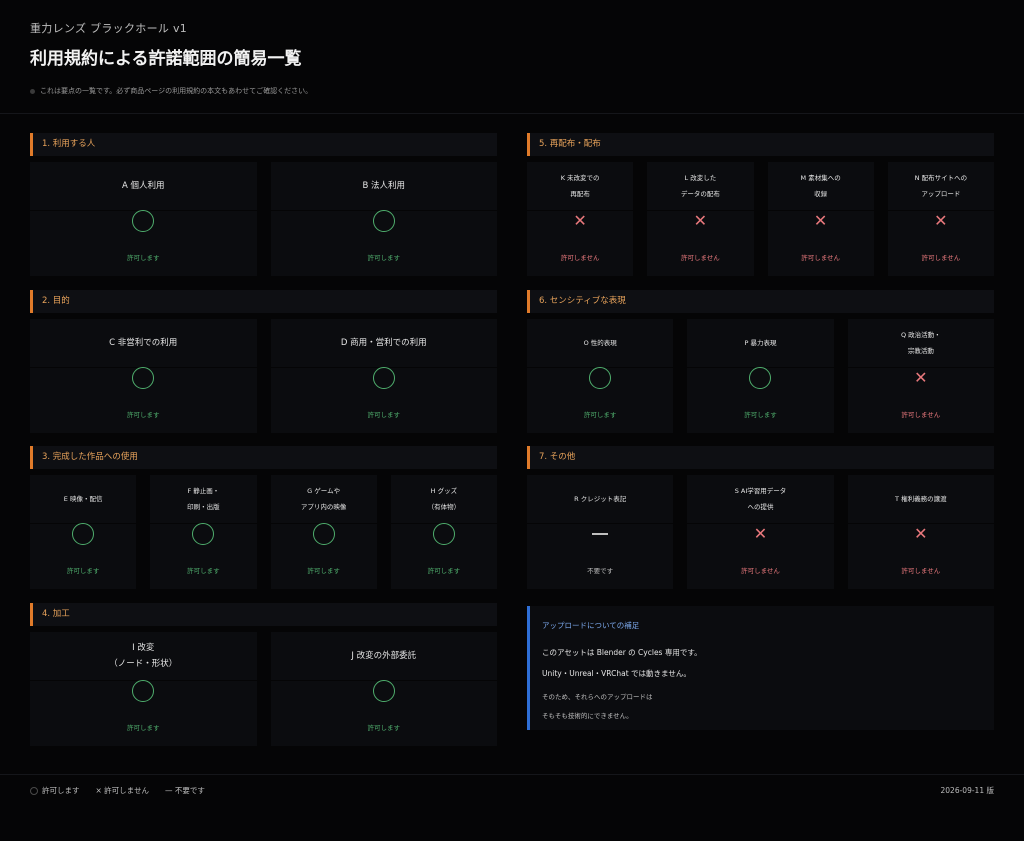  Describe the element at coordinates (760, 301) in the screenshot. I see `section-heading: 6. センシティブな表現` at that location.